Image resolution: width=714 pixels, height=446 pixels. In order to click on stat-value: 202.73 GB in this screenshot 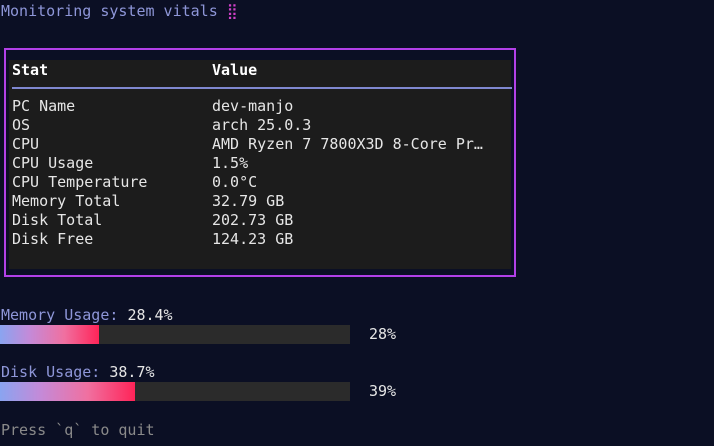, I will do `click(253, 220)`.